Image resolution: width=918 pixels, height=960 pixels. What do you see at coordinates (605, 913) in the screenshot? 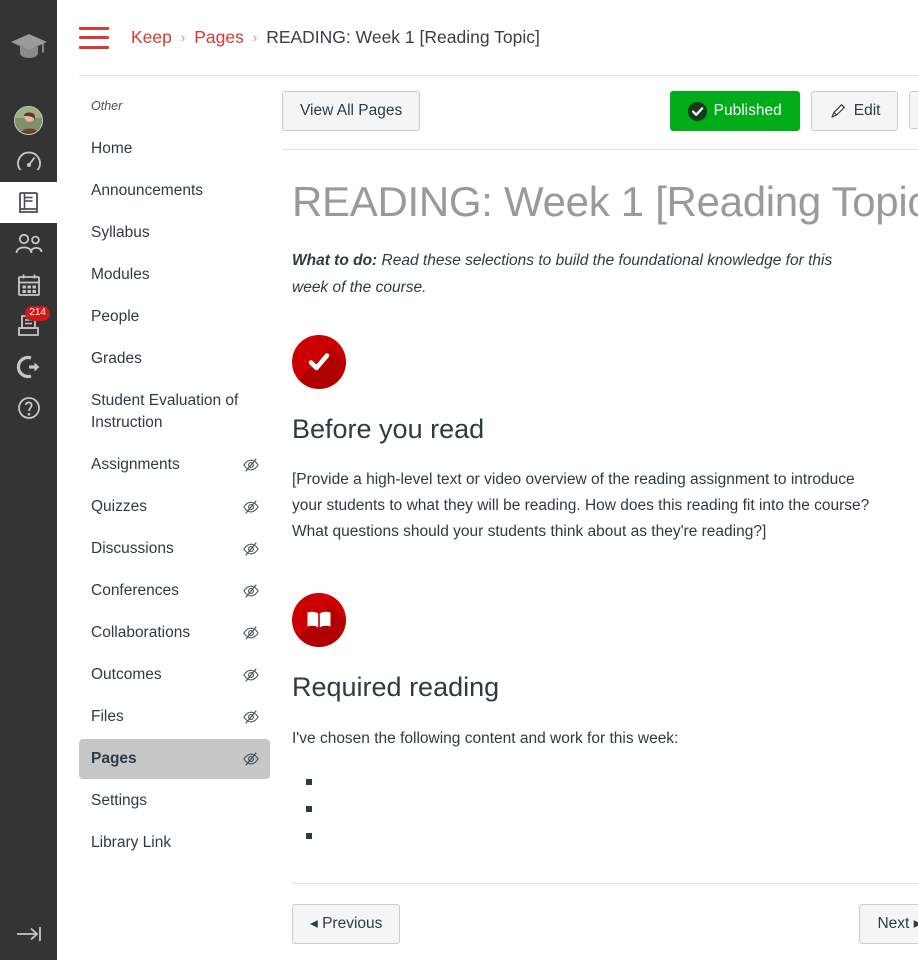
I see `page-pagination: ◂ Previous Next ▸` at bounding box center [605, 913].